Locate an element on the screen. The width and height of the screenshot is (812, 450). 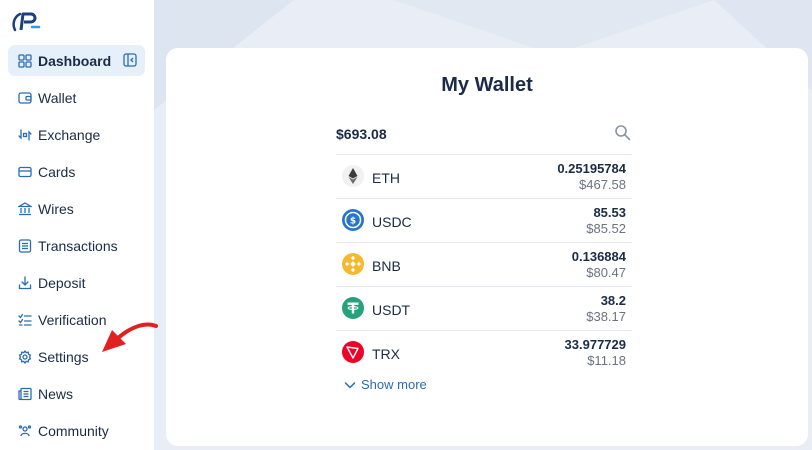
asset-amount: 85.53 is located at coordinates (609, 212).